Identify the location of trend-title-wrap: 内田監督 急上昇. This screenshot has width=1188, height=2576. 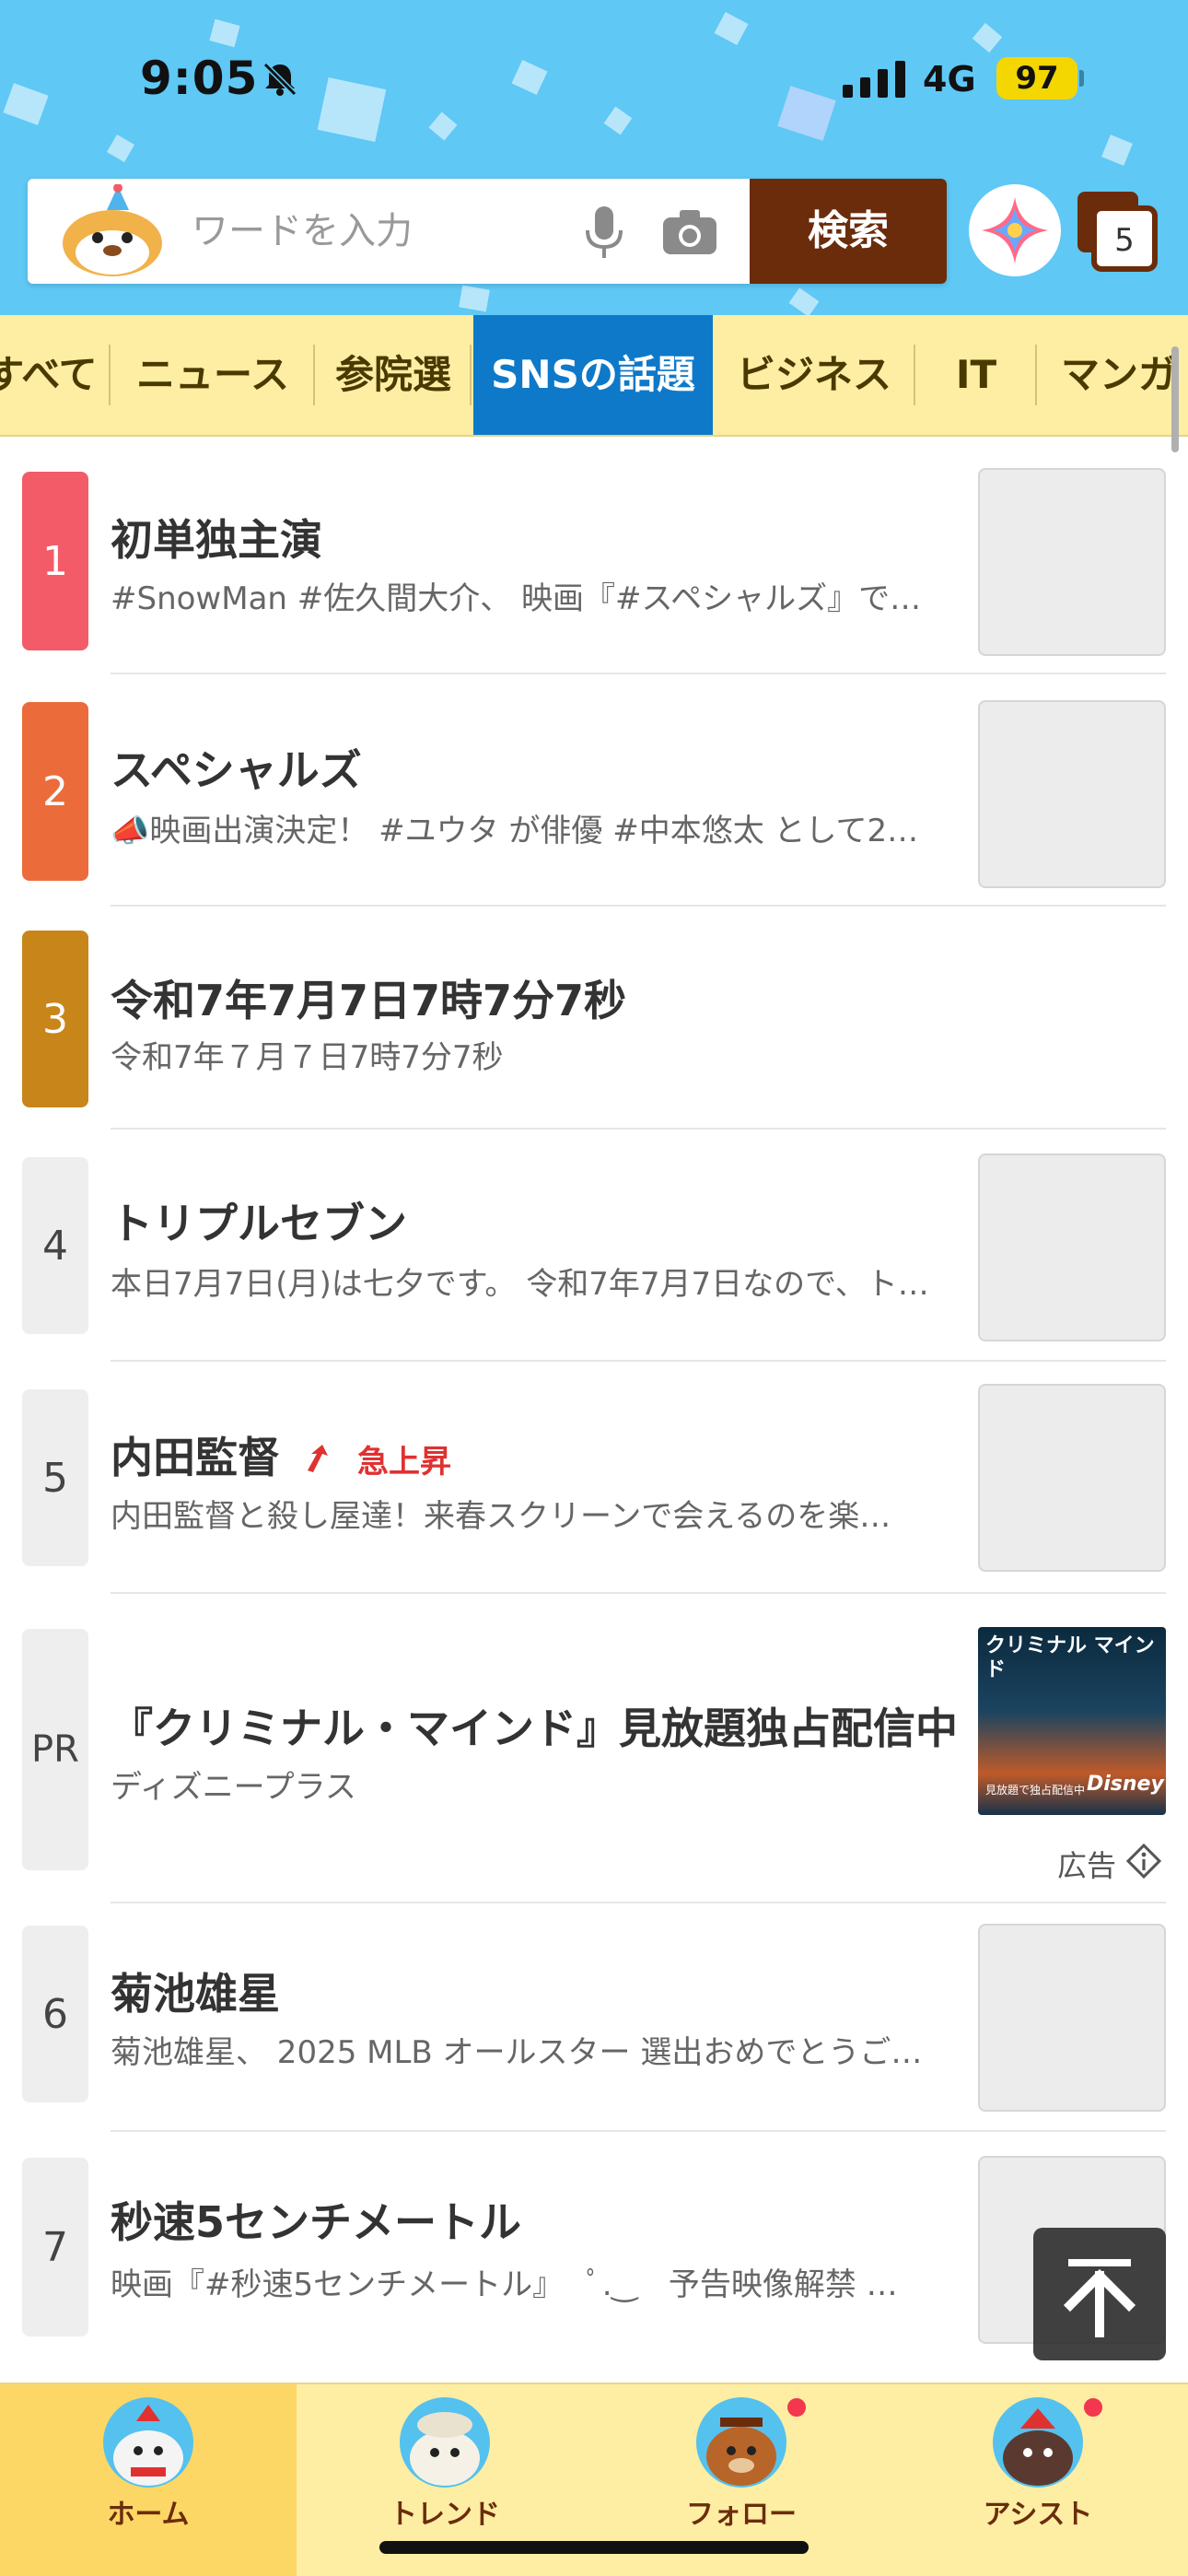
(281, 1454).